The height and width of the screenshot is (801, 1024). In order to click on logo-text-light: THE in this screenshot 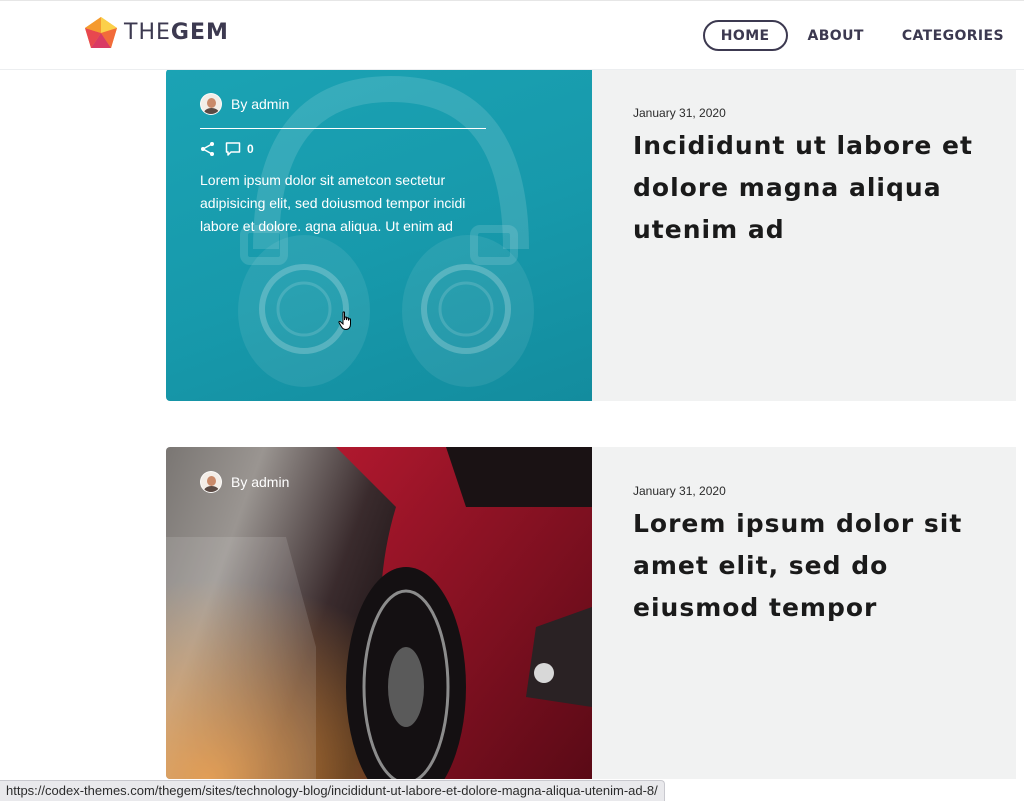, I will do `click(147, 32)`.